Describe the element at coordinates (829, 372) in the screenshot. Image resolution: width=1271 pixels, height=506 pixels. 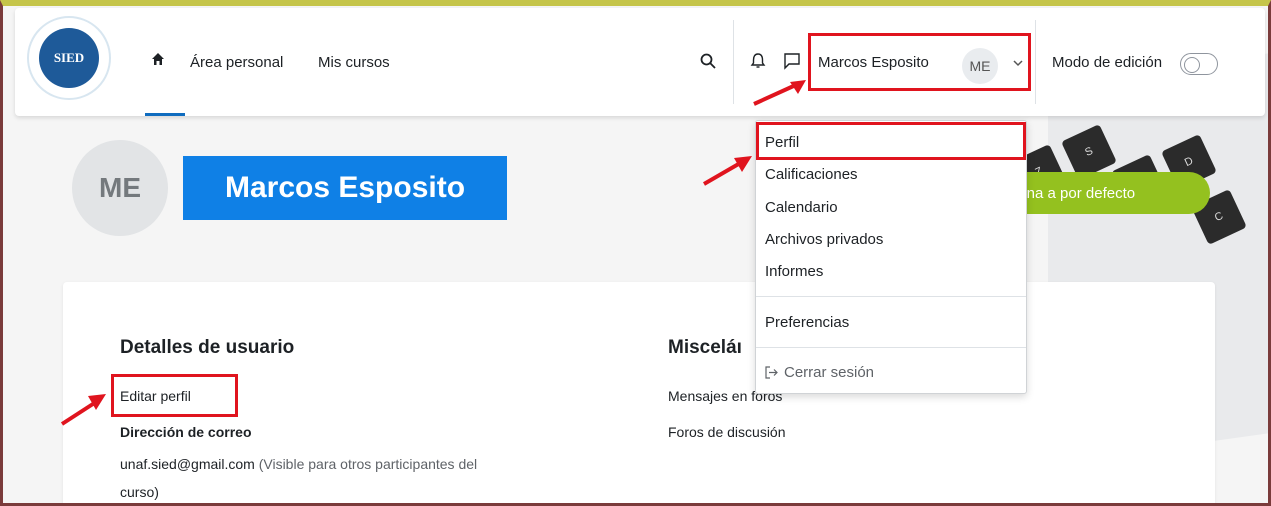
I see `logout-label: Cerrar sesión` at that location.